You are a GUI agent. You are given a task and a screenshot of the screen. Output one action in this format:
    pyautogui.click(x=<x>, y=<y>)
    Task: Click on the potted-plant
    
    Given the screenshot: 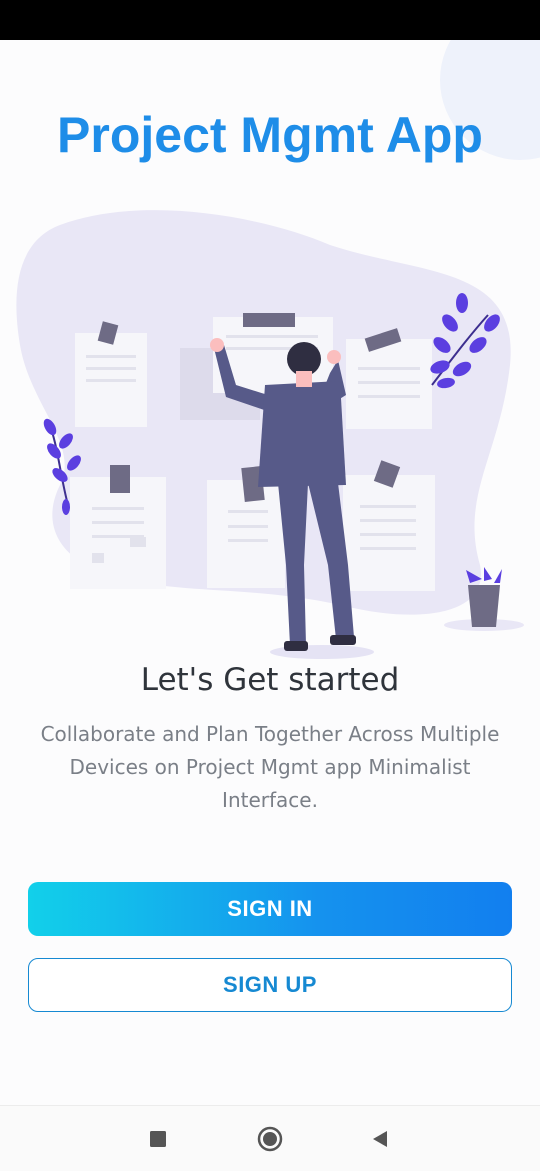 What is the action you would take?
    pyautogui.click(x=484, y=597)
    